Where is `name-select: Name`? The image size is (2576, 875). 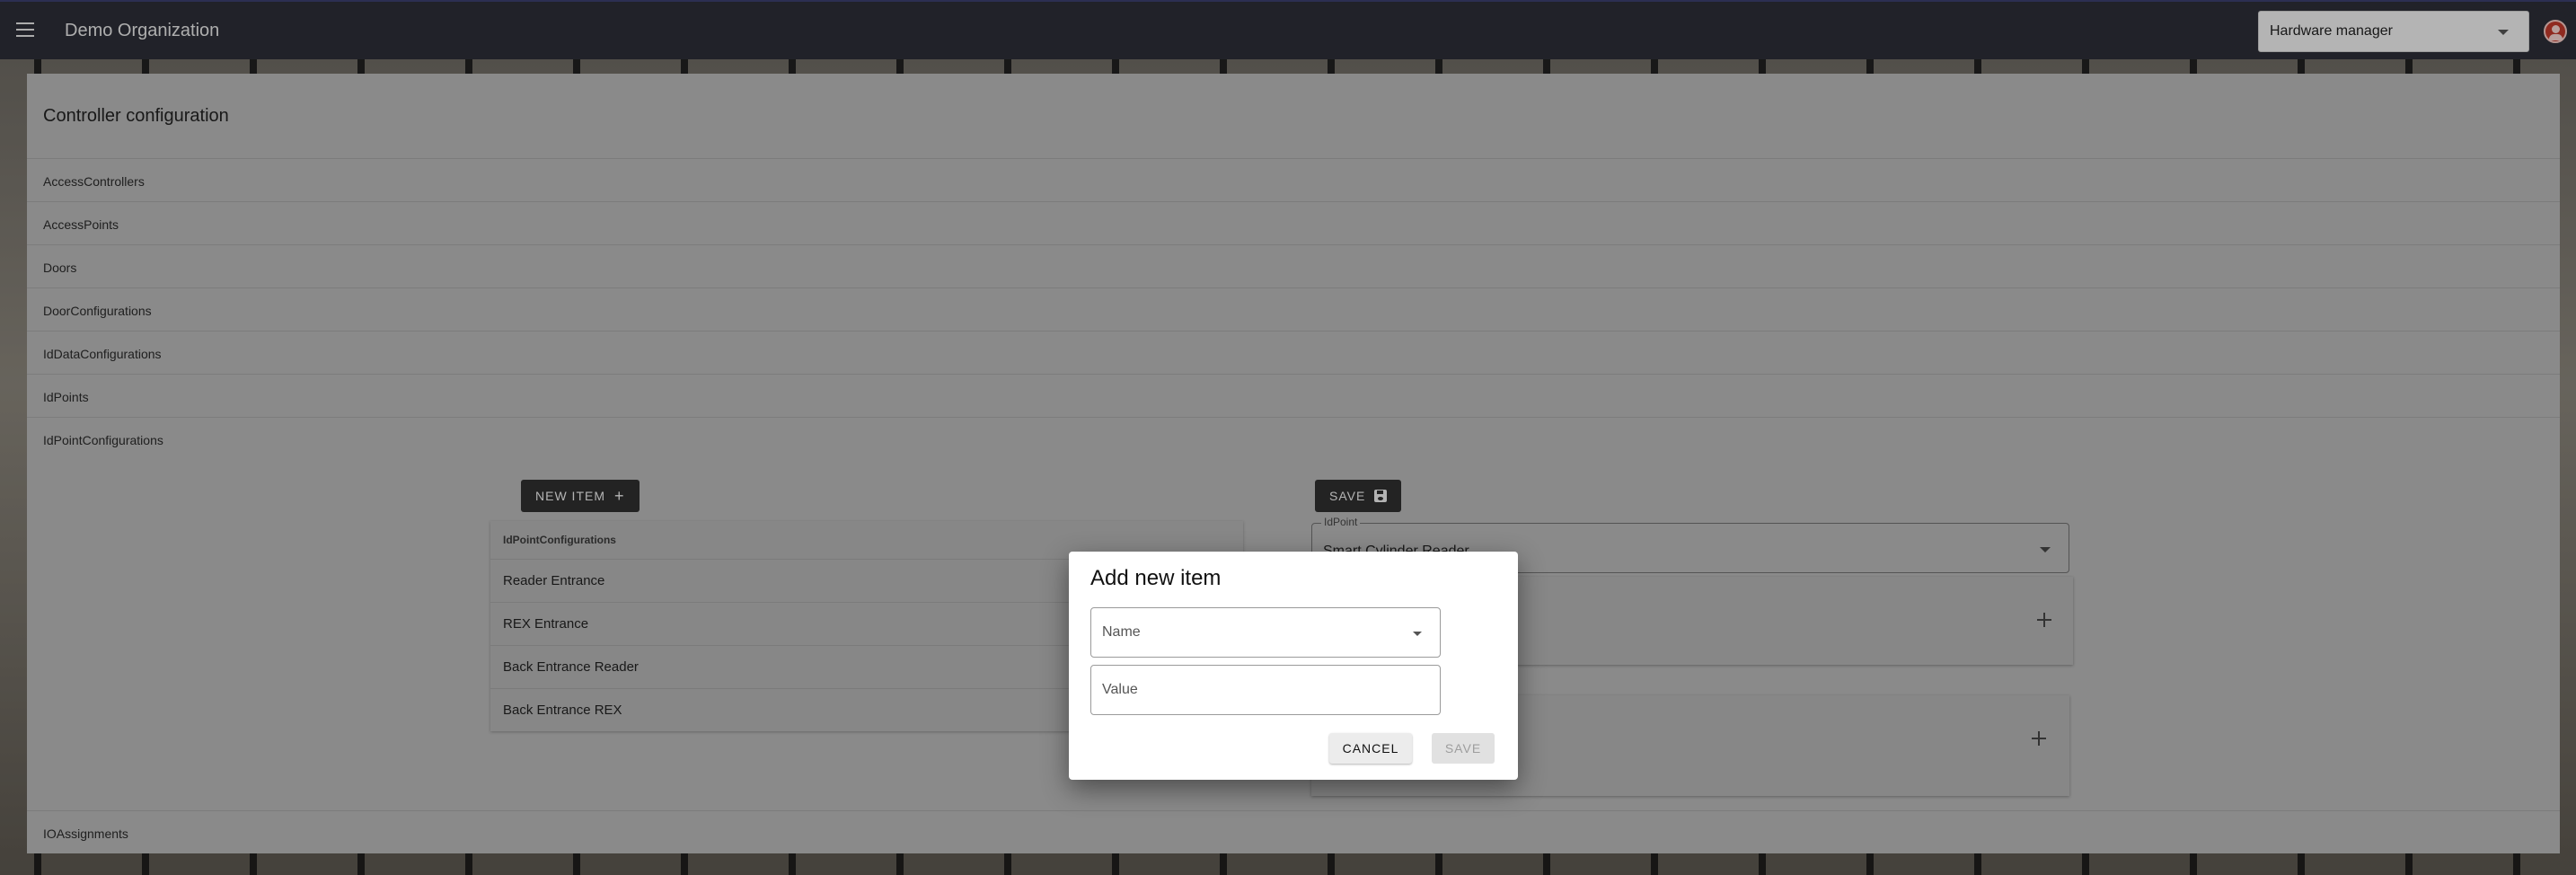
name-select: Name is located at coordinates (1265, 632).